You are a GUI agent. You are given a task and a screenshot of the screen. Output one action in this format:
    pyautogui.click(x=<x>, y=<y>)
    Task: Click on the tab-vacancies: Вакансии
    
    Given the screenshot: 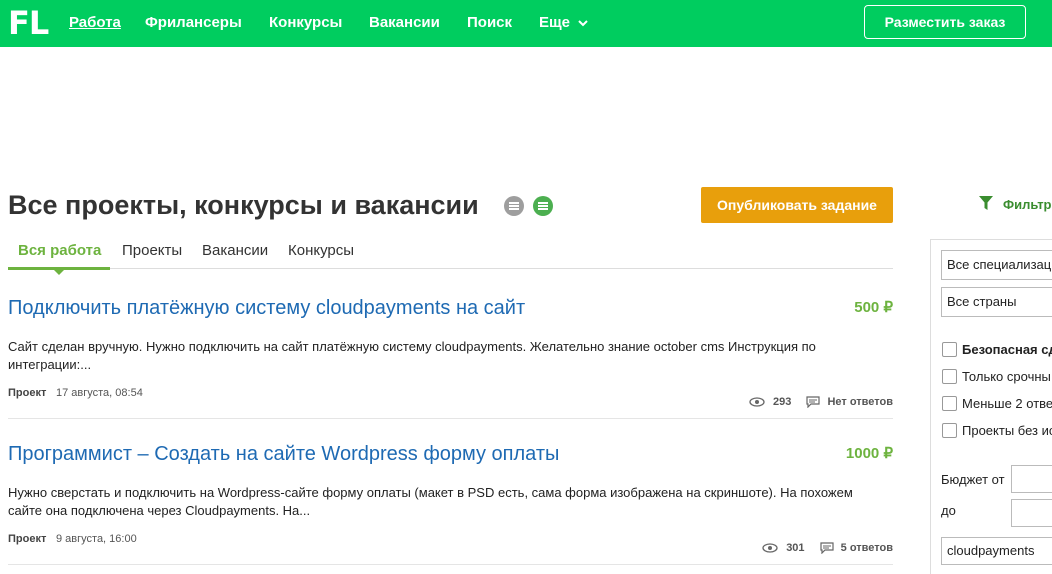 What is the action you would take?
    pyautogui.click(x=235, y=251)
    